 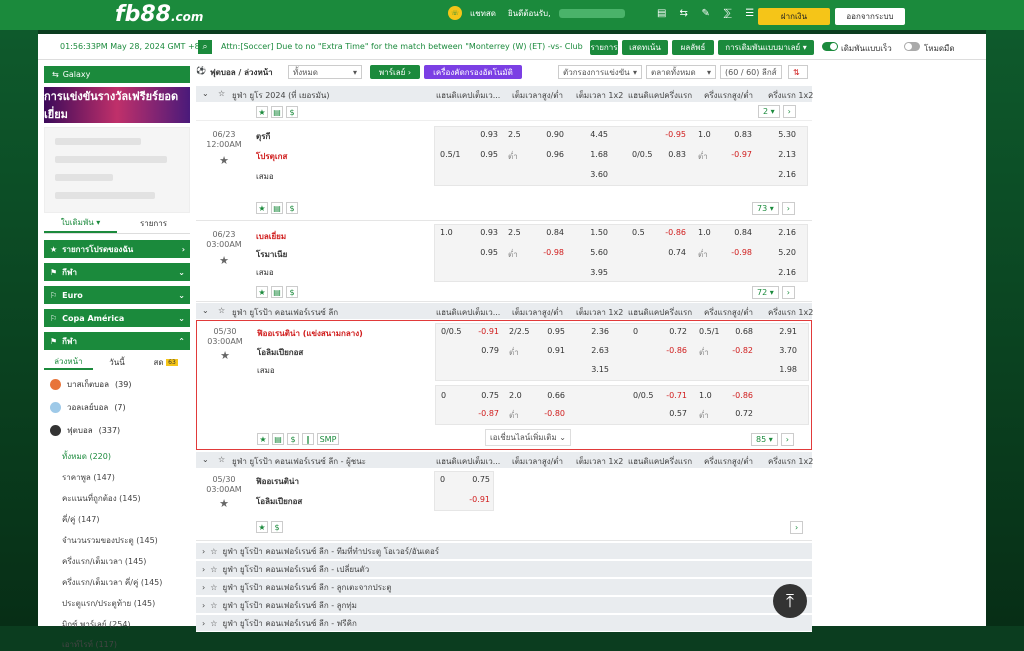 What do you see at coordinates (728, 13) in the screenshot?
I see `odds-icon: ⅀` at bounding box center [728, 13].